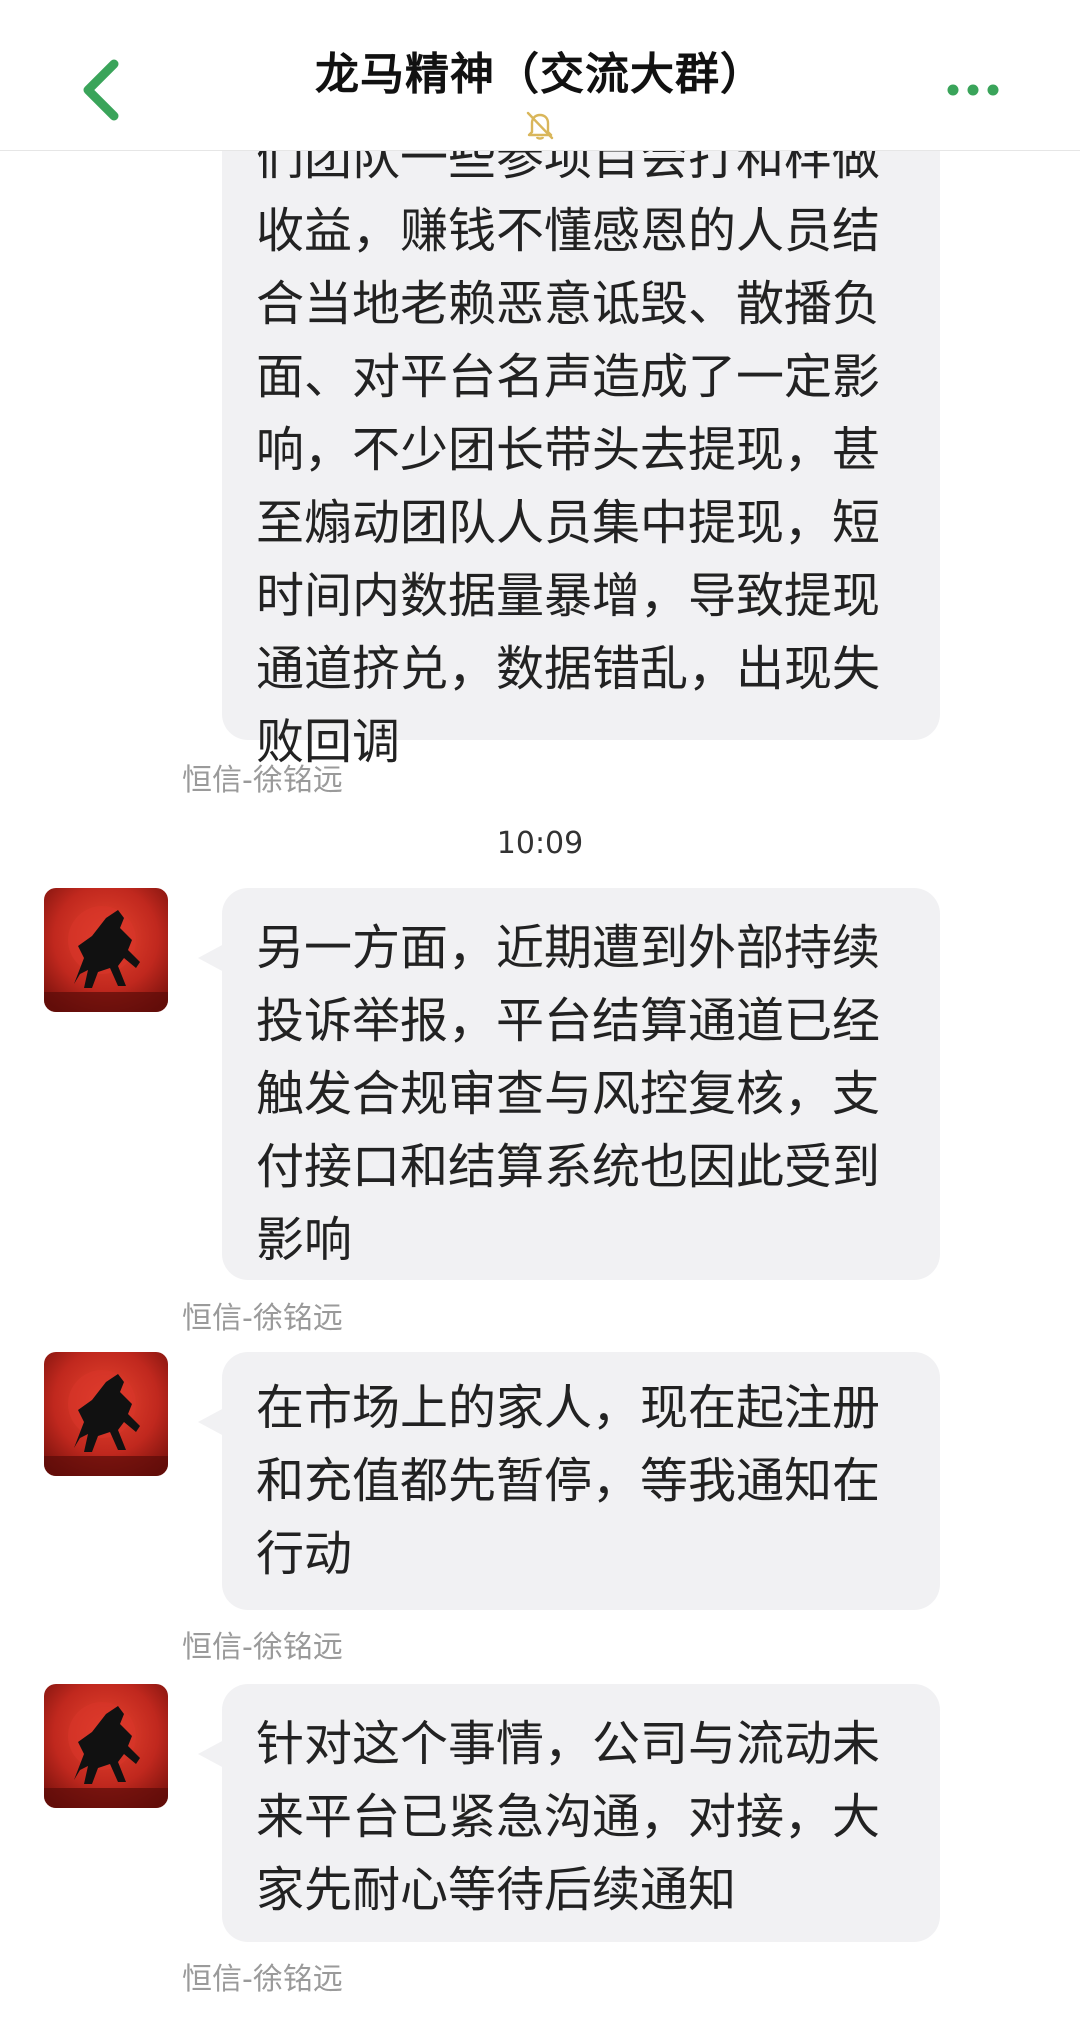  What do you see at coordinates (568, 1481) in the screenshot?
I see `message-line: 和充值都先暂停，等我通知在` at bounding box center [568, 1481].